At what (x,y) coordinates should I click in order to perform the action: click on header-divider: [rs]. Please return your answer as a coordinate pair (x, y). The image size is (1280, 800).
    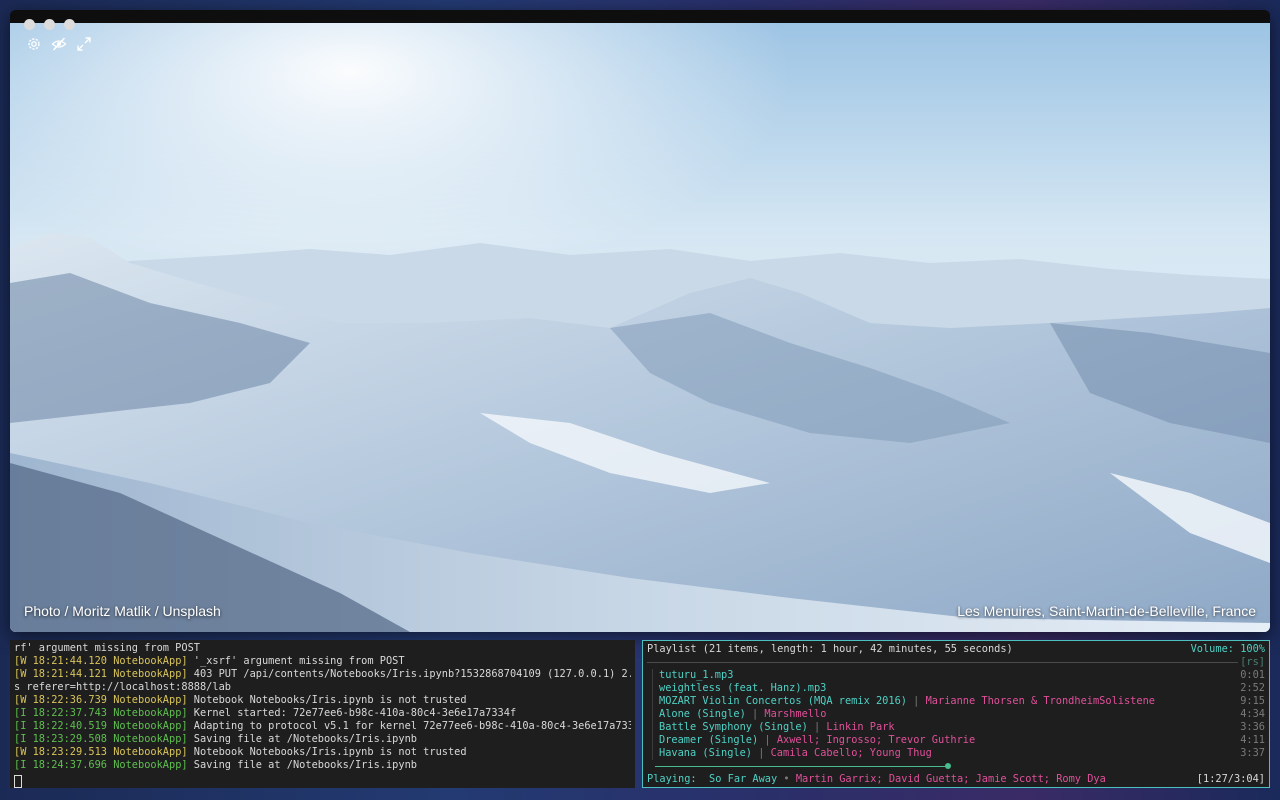
    Looking at the image, I should click on (956, 662).